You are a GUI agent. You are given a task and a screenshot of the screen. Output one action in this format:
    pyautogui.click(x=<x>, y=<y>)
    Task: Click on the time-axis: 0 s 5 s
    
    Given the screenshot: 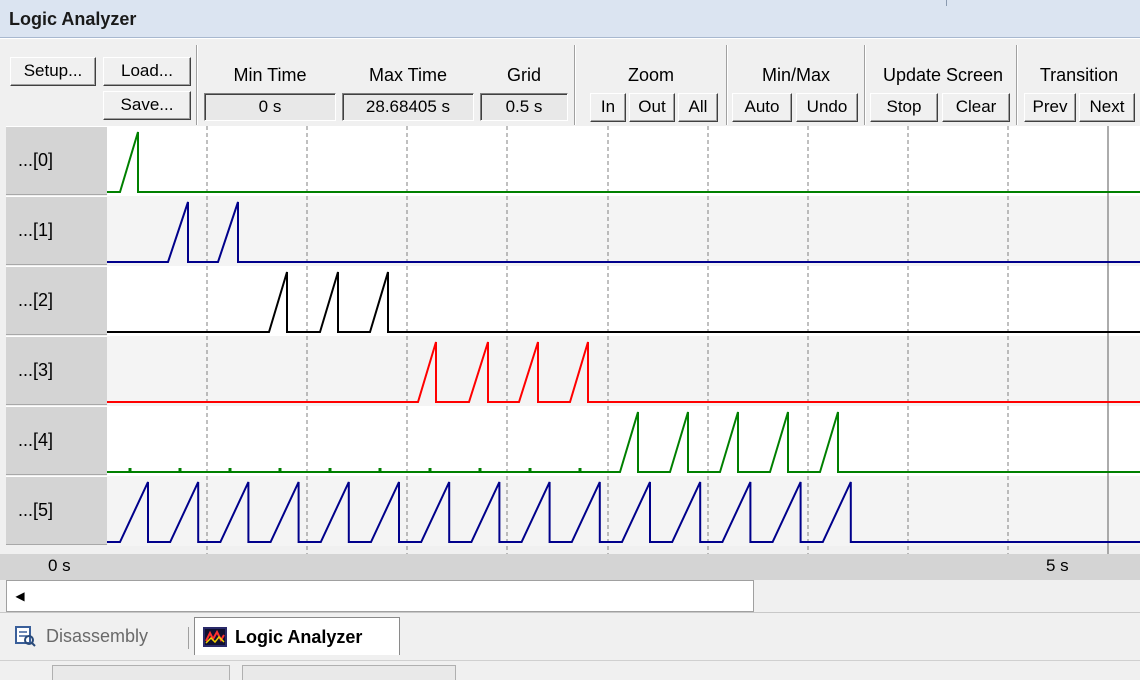 What is the action you would take?
    pyautogui.click(x=570, y=567)
    